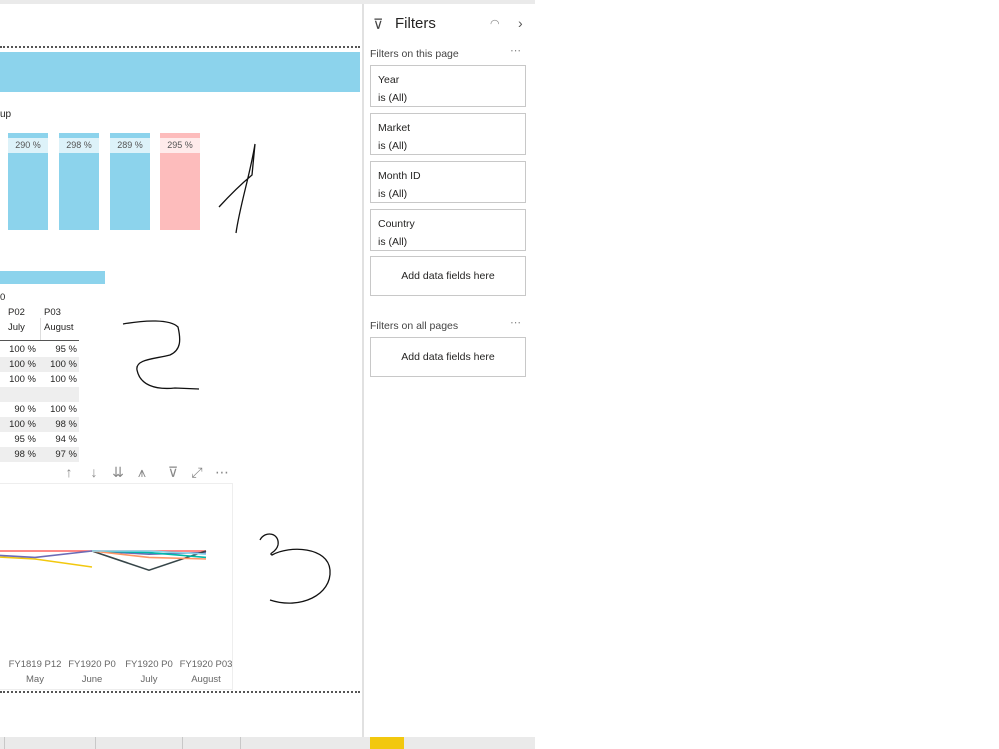 The height and width of the screenshot is (749, 999). Describe the element at coordinates (180, 692) in the screenshot. I see `visual-border-bottom` at that location.